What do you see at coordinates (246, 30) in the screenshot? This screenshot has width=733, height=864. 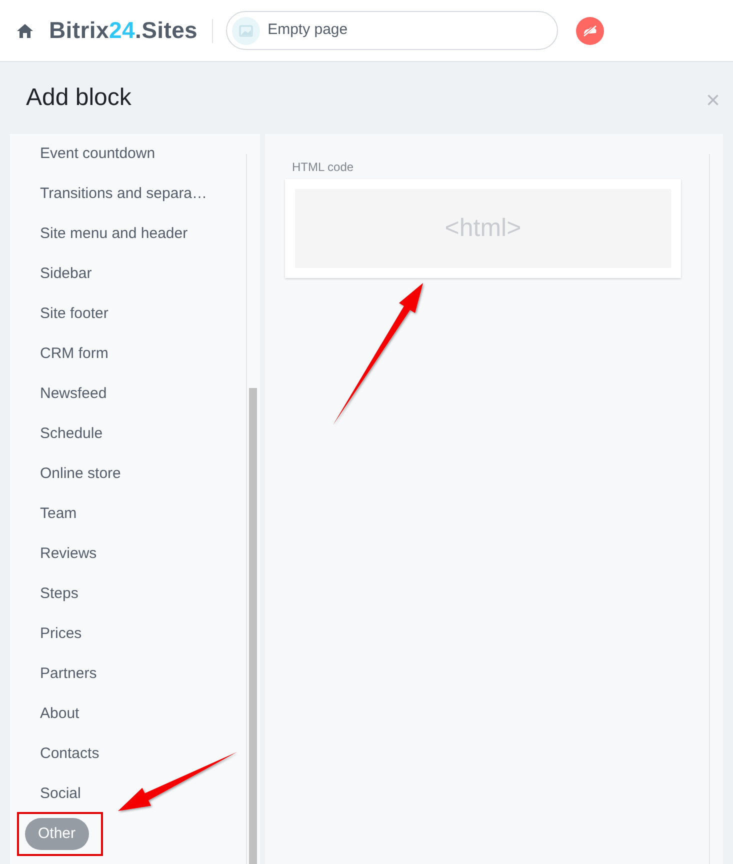 I see `image-icon` at bounding box center [246, 30].